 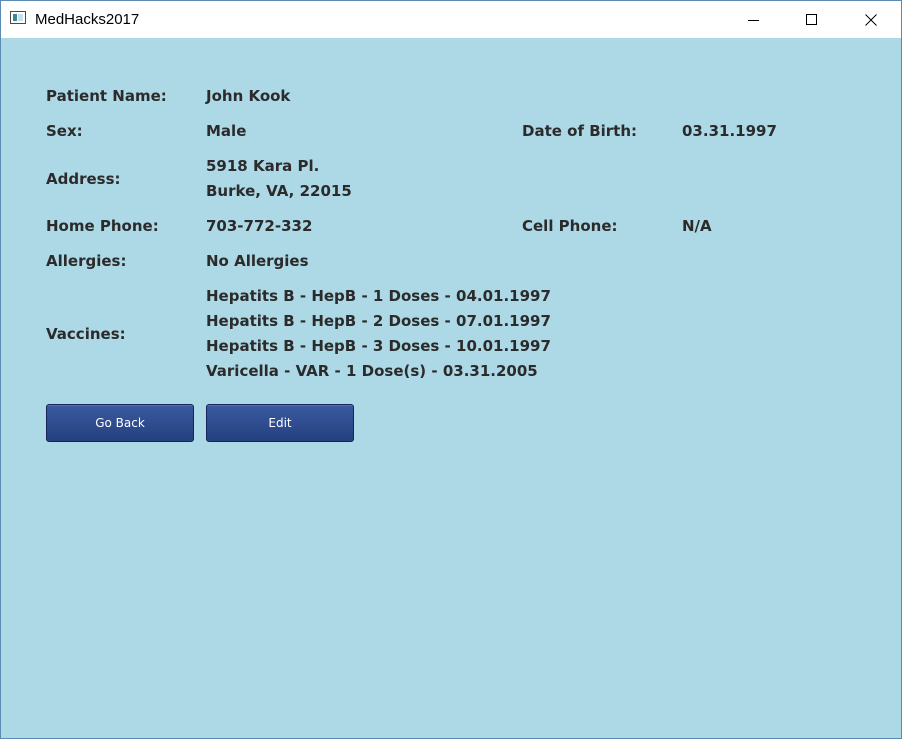 I want to click on allergies-label: Allergies:, so click(x=86, y=261).